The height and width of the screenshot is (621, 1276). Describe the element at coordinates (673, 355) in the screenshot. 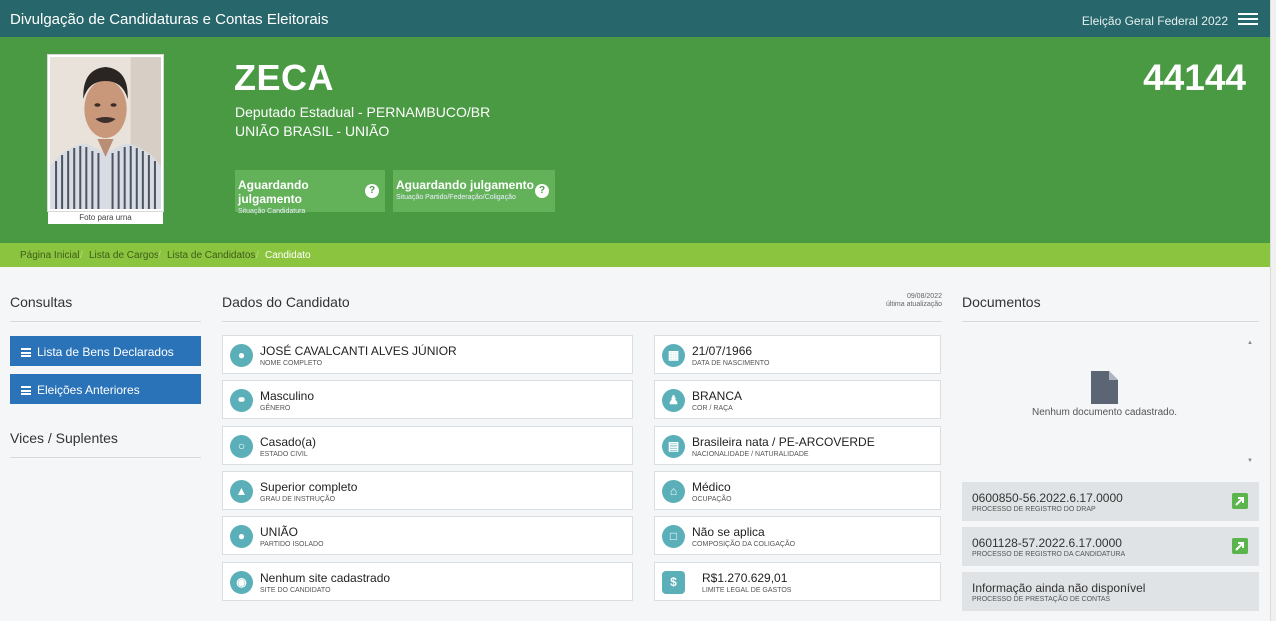

I see `calendar-icon: ▦` at that location.